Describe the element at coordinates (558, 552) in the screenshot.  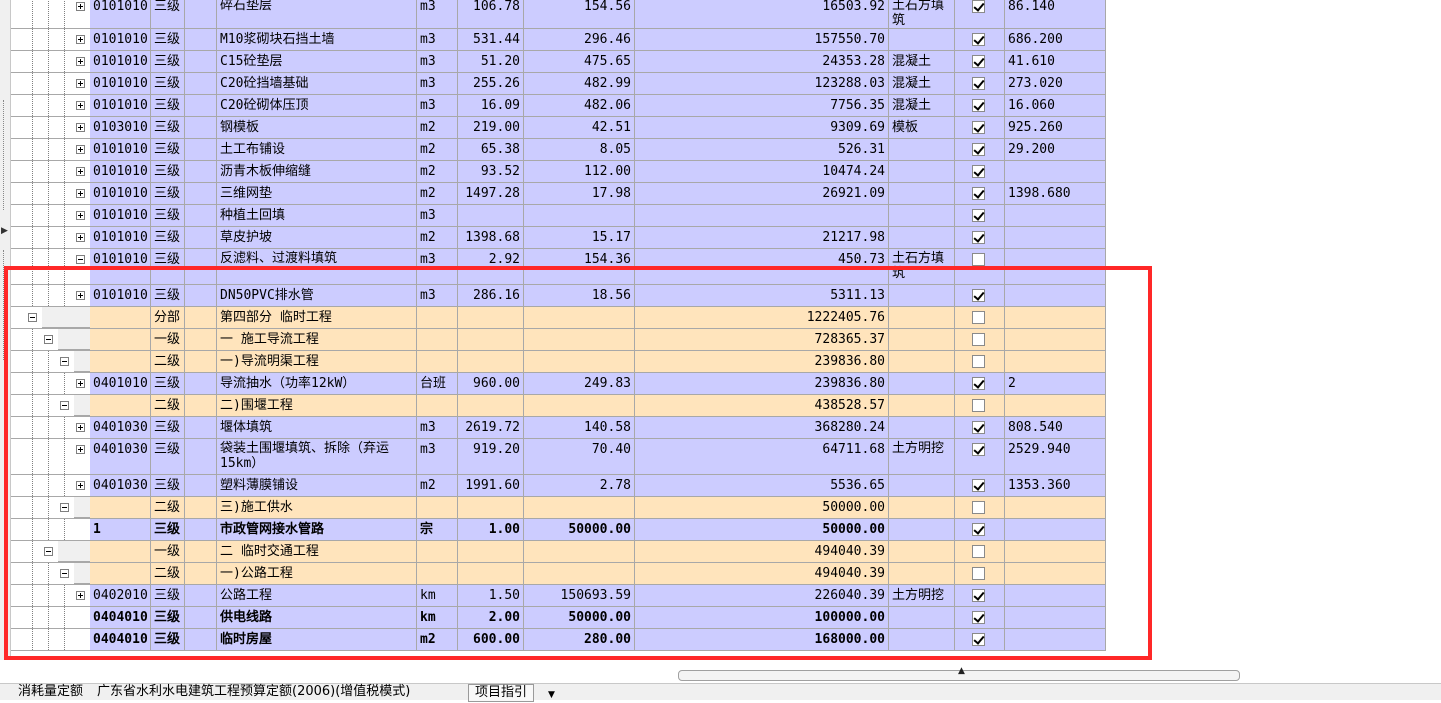
I see `table-row: 一级 二 临时交通工程 494040.39` at that location.